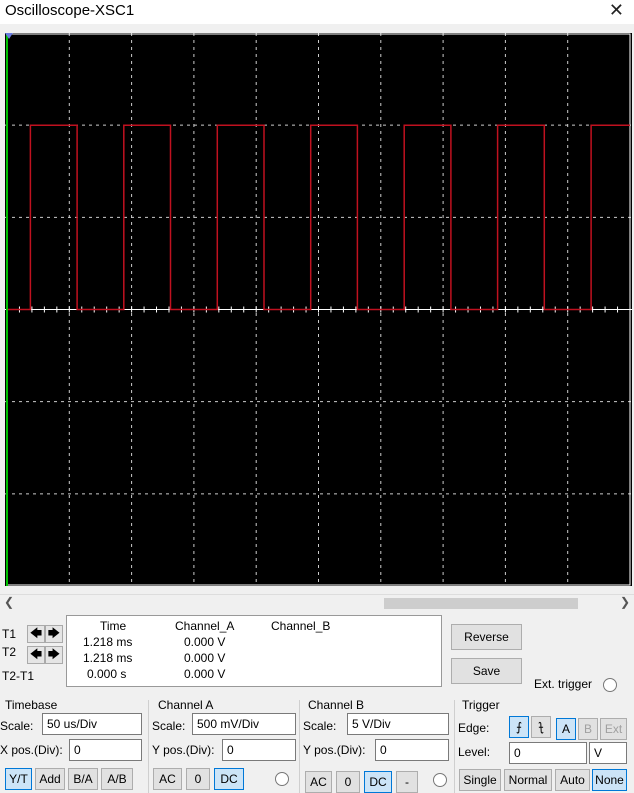 The height and width of the screenshot is (793, 634). I want to click on close-icon: ✕, so click(616, 10).